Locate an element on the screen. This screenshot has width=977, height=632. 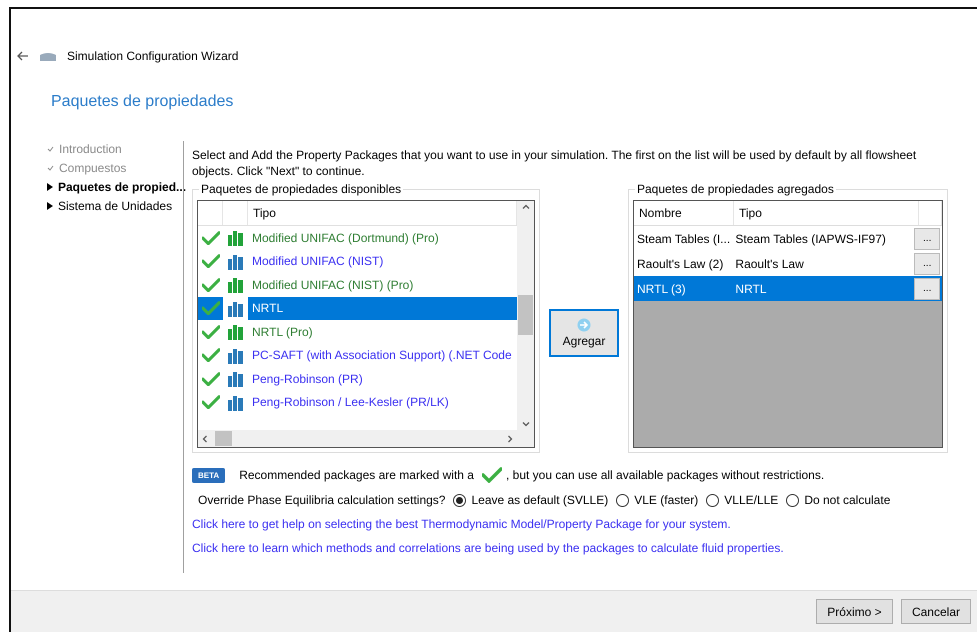
window-title: Simulation Configuration Wizard is located at coordinates (152, 56).